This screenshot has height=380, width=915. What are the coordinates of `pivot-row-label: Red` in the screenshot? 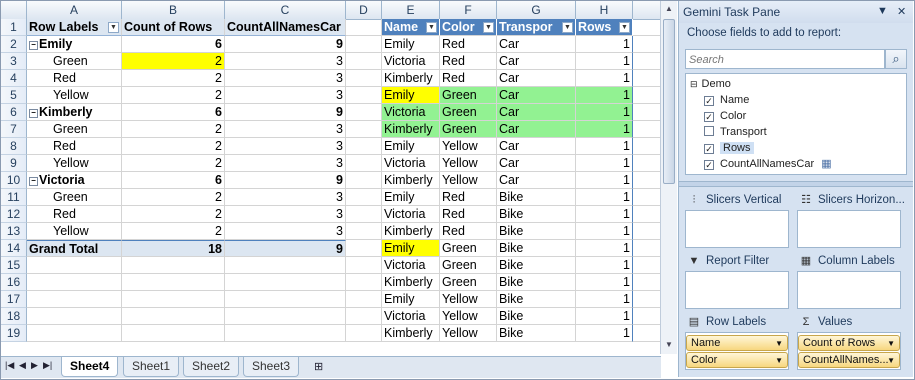 It's located at (74, 214).